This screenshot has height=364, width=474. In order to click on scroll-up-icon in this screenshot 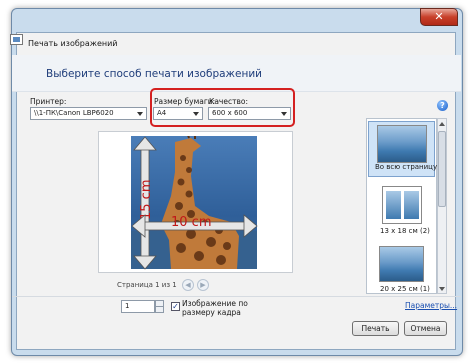, I will do `click(442, 124)`.